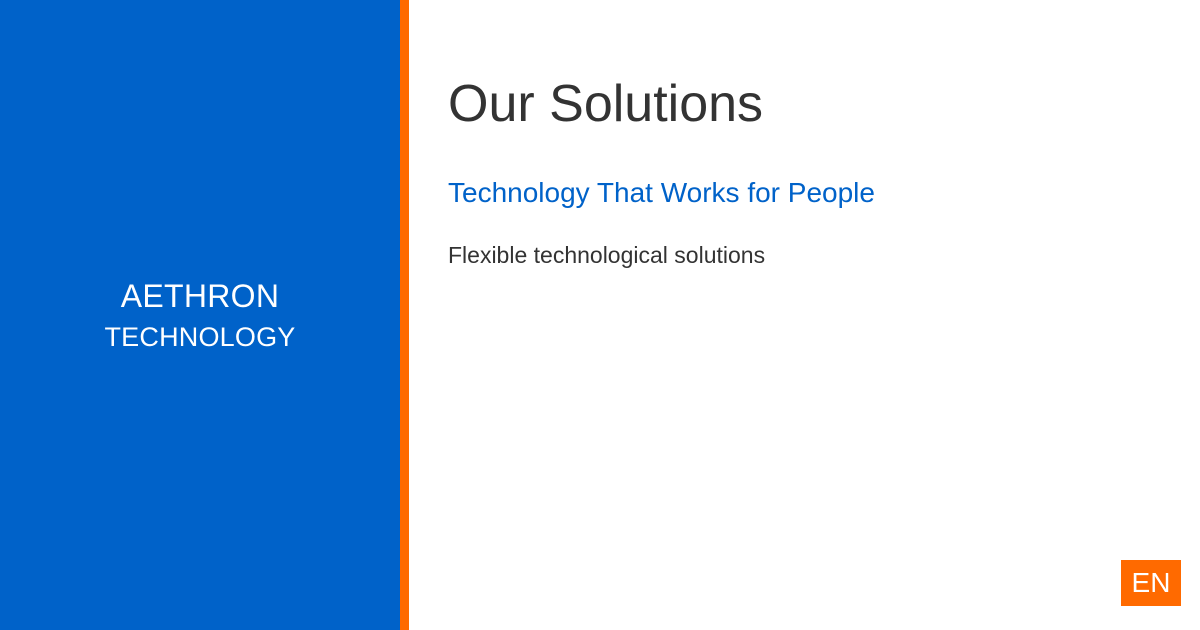  What do you see at coordinates (606, 104) in the screenshot?
I see `page-title: Our Solutions` at bounding box center [606, 104].